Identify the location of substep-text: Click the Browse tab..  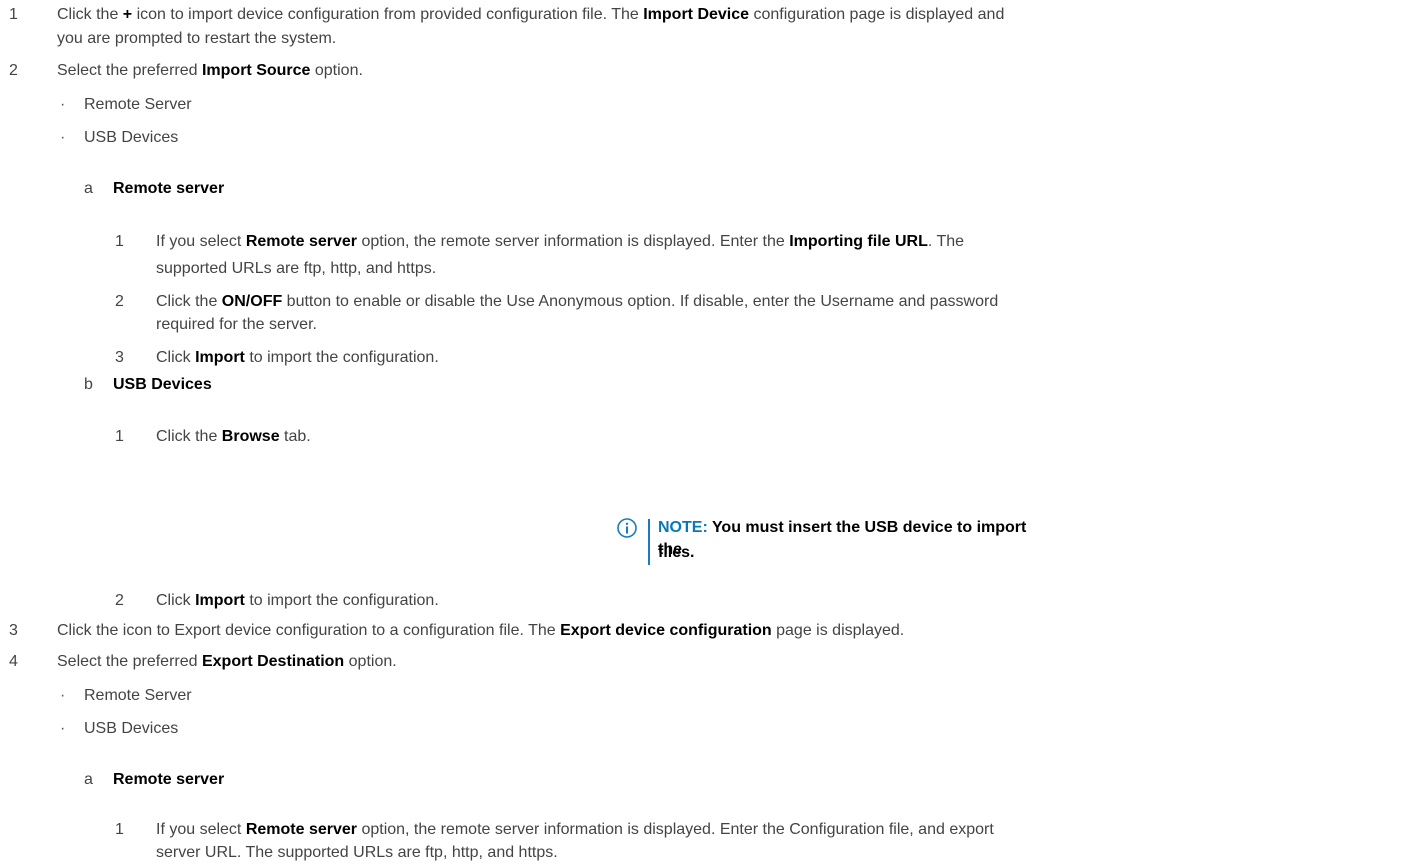
(233, 436).